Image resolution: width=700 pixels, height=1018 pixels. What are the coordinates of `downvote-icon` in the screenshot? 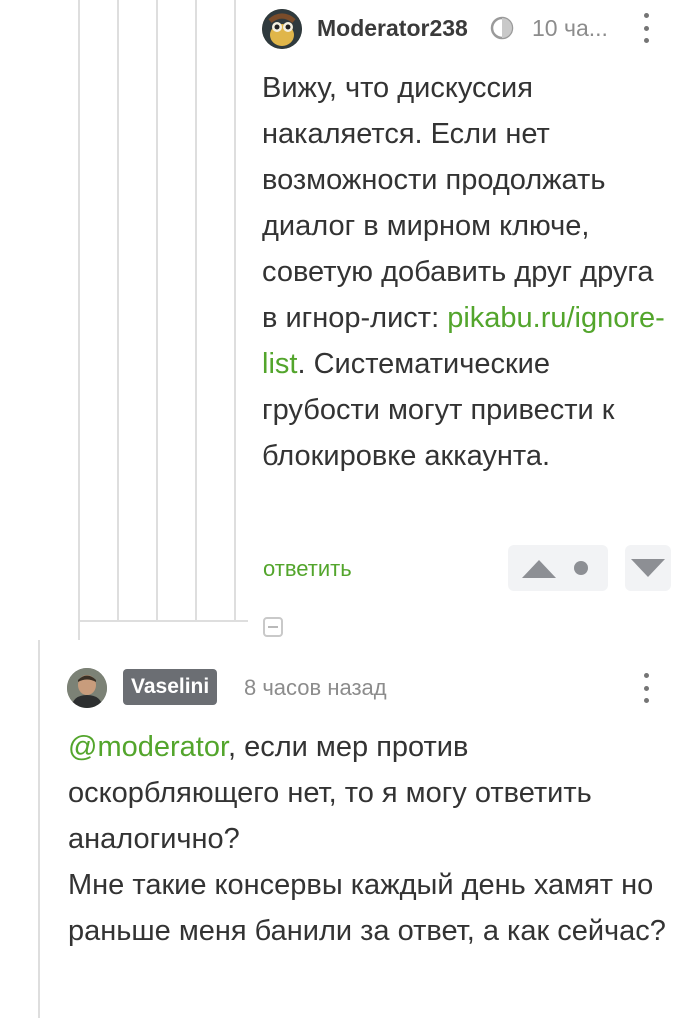 It's located at (648, 568).